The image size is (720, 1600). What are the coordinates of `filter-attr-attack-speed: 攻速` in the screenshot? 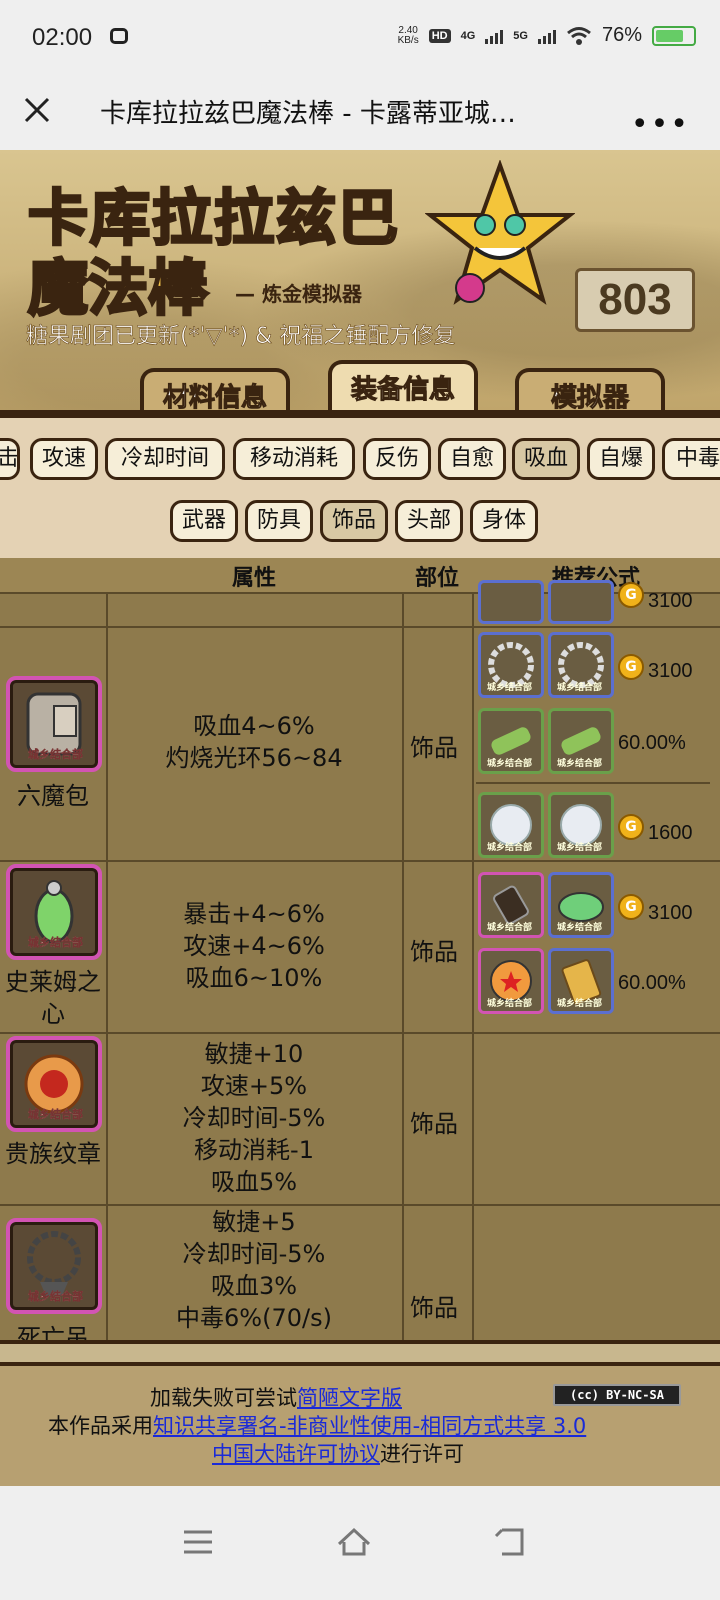 It's located at (64, 459).